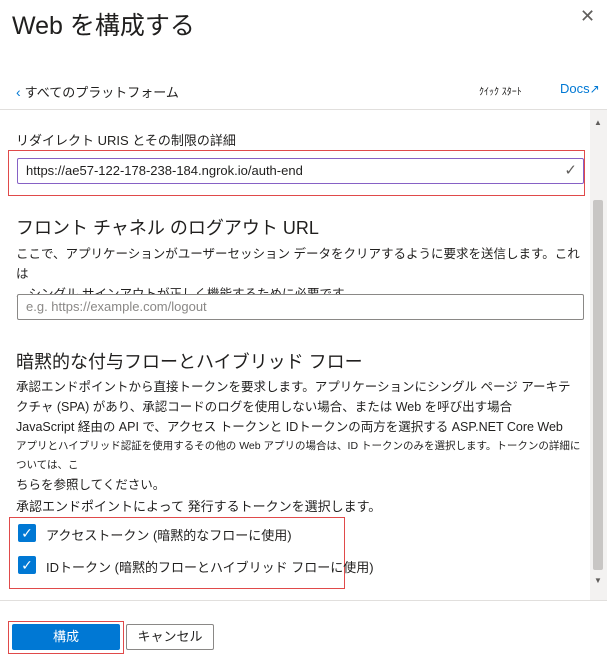 This screenshot has width=607, height=654. Describe the element at coordinates (103, 26) in the screenshot. I see `panel-title: Web を構成する` at that location.